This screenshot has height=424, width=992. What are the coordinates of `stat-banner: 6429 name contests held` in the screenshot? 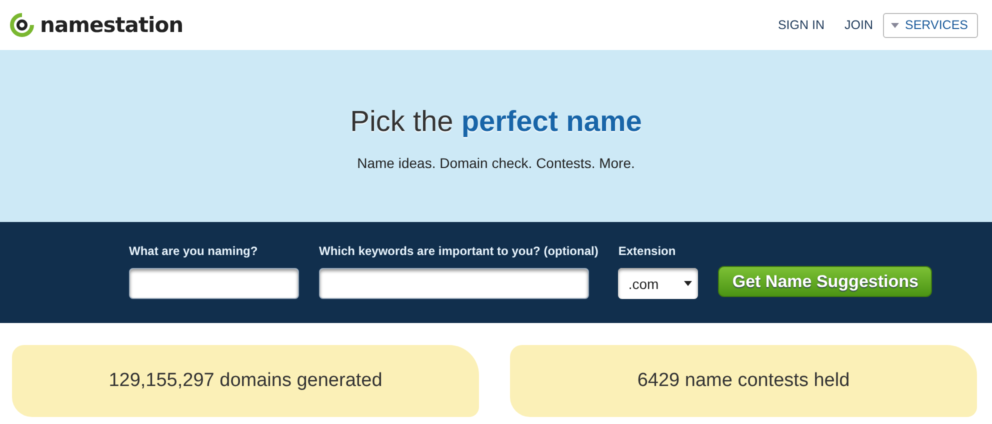 It's located at (743, 381).